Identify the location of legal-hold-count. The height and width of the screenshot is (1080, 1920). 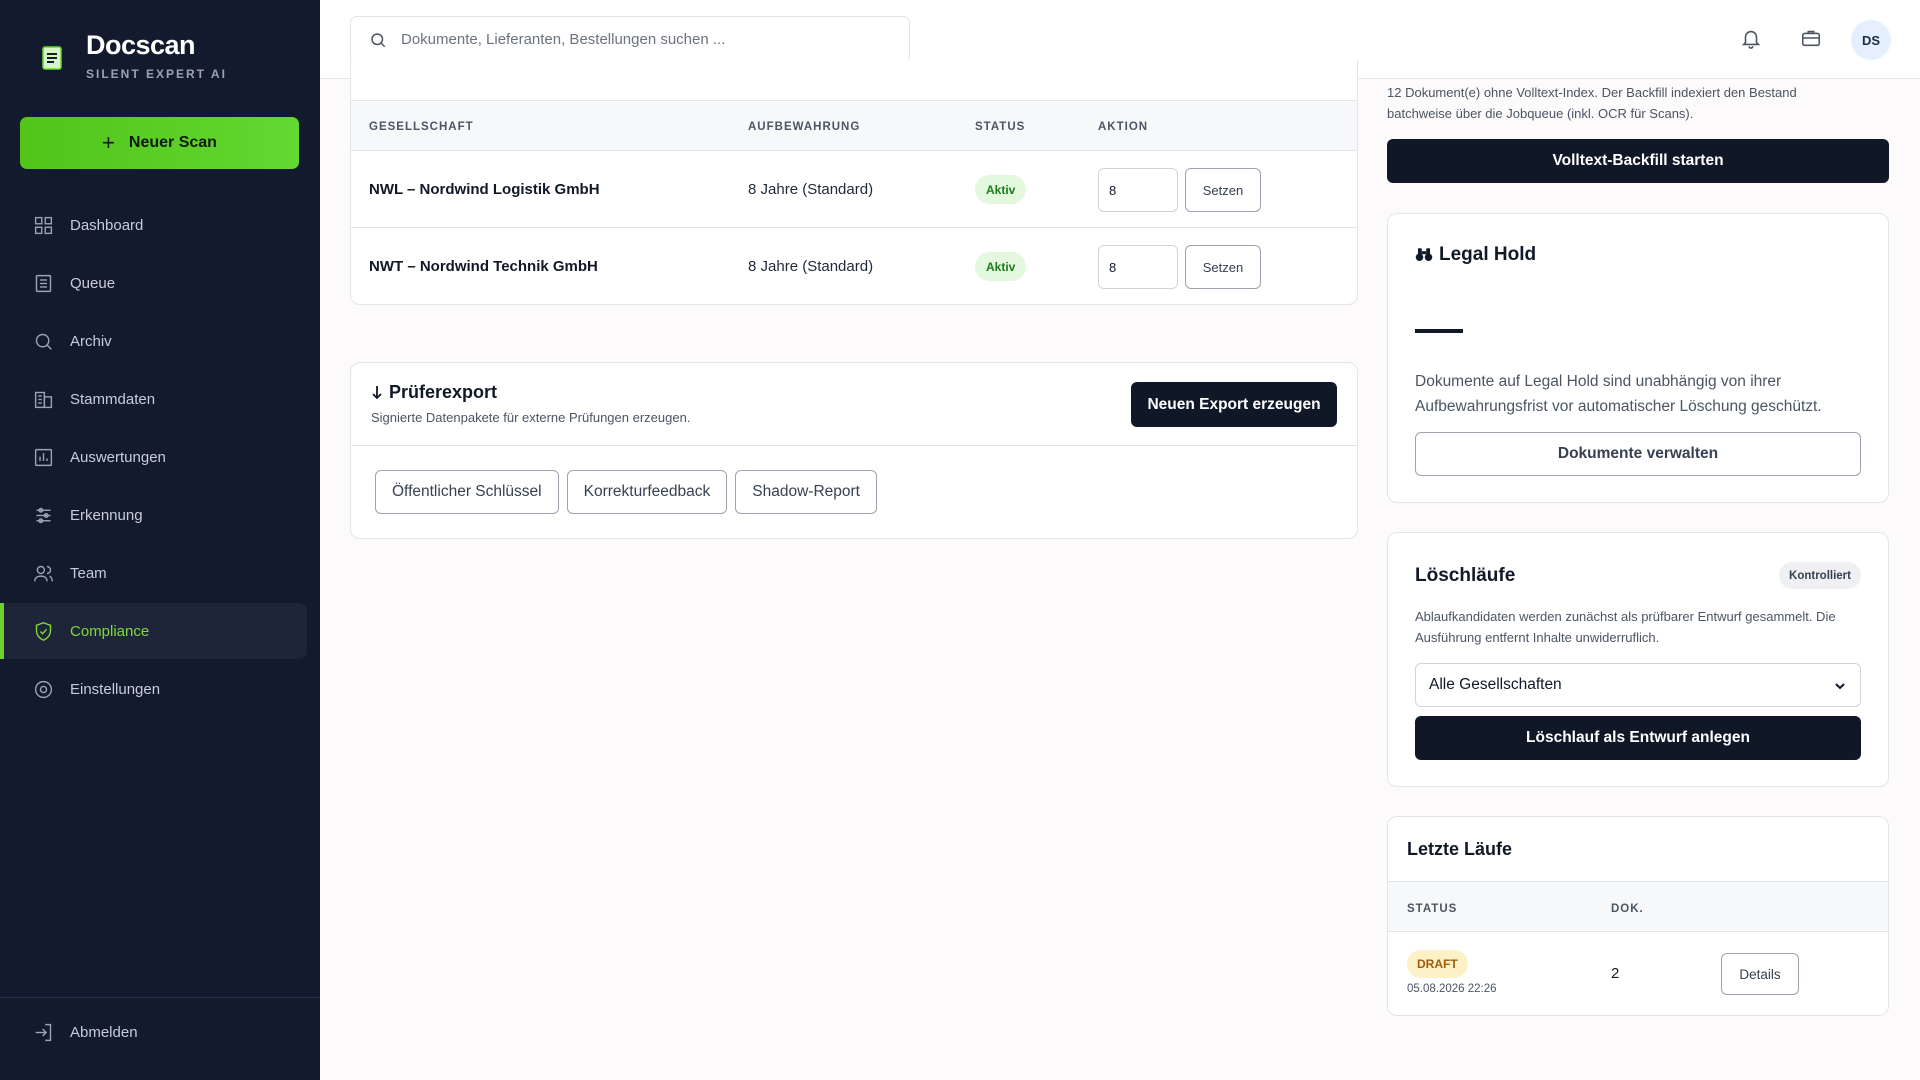
(1439, 331).